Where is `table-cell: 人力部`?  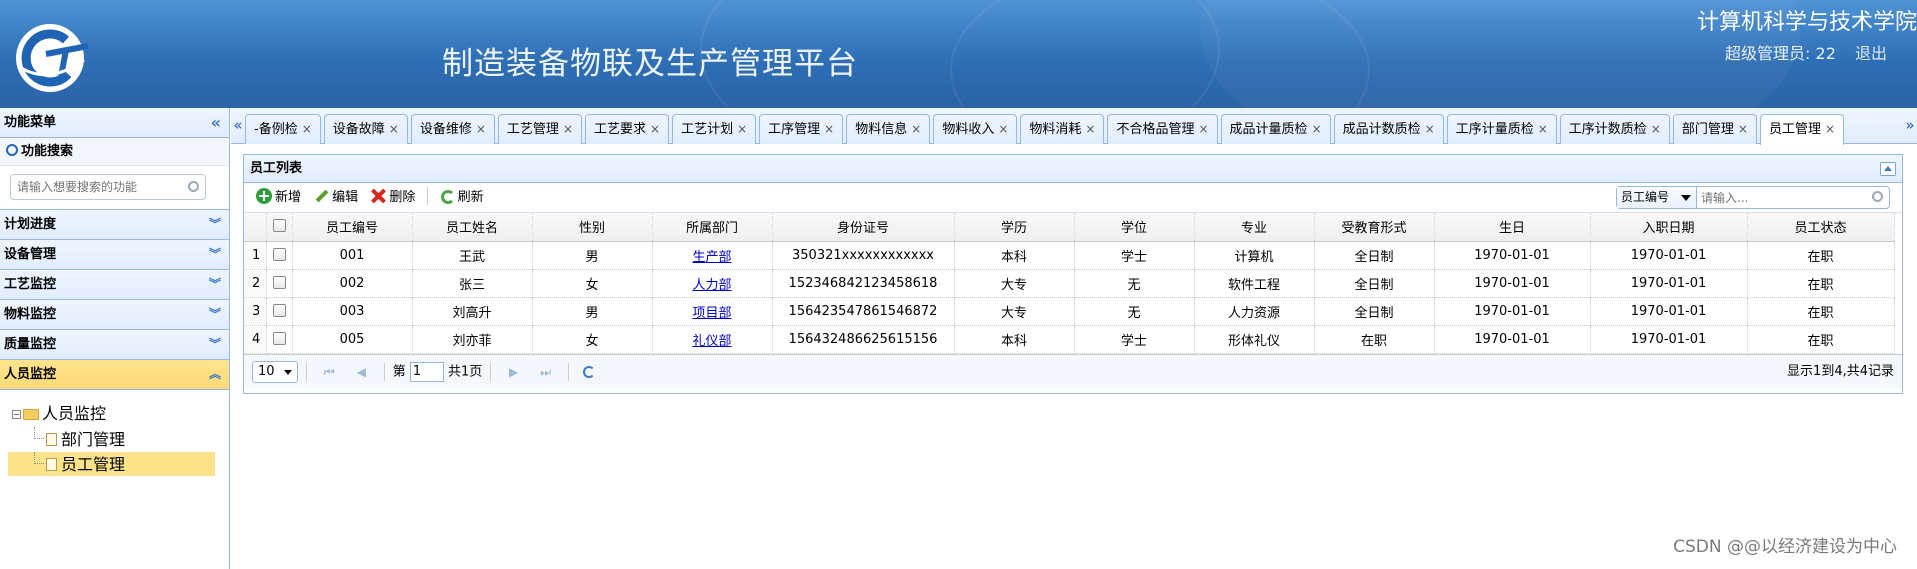 table-cell: 人力部 is located at coordinates (712, 283).